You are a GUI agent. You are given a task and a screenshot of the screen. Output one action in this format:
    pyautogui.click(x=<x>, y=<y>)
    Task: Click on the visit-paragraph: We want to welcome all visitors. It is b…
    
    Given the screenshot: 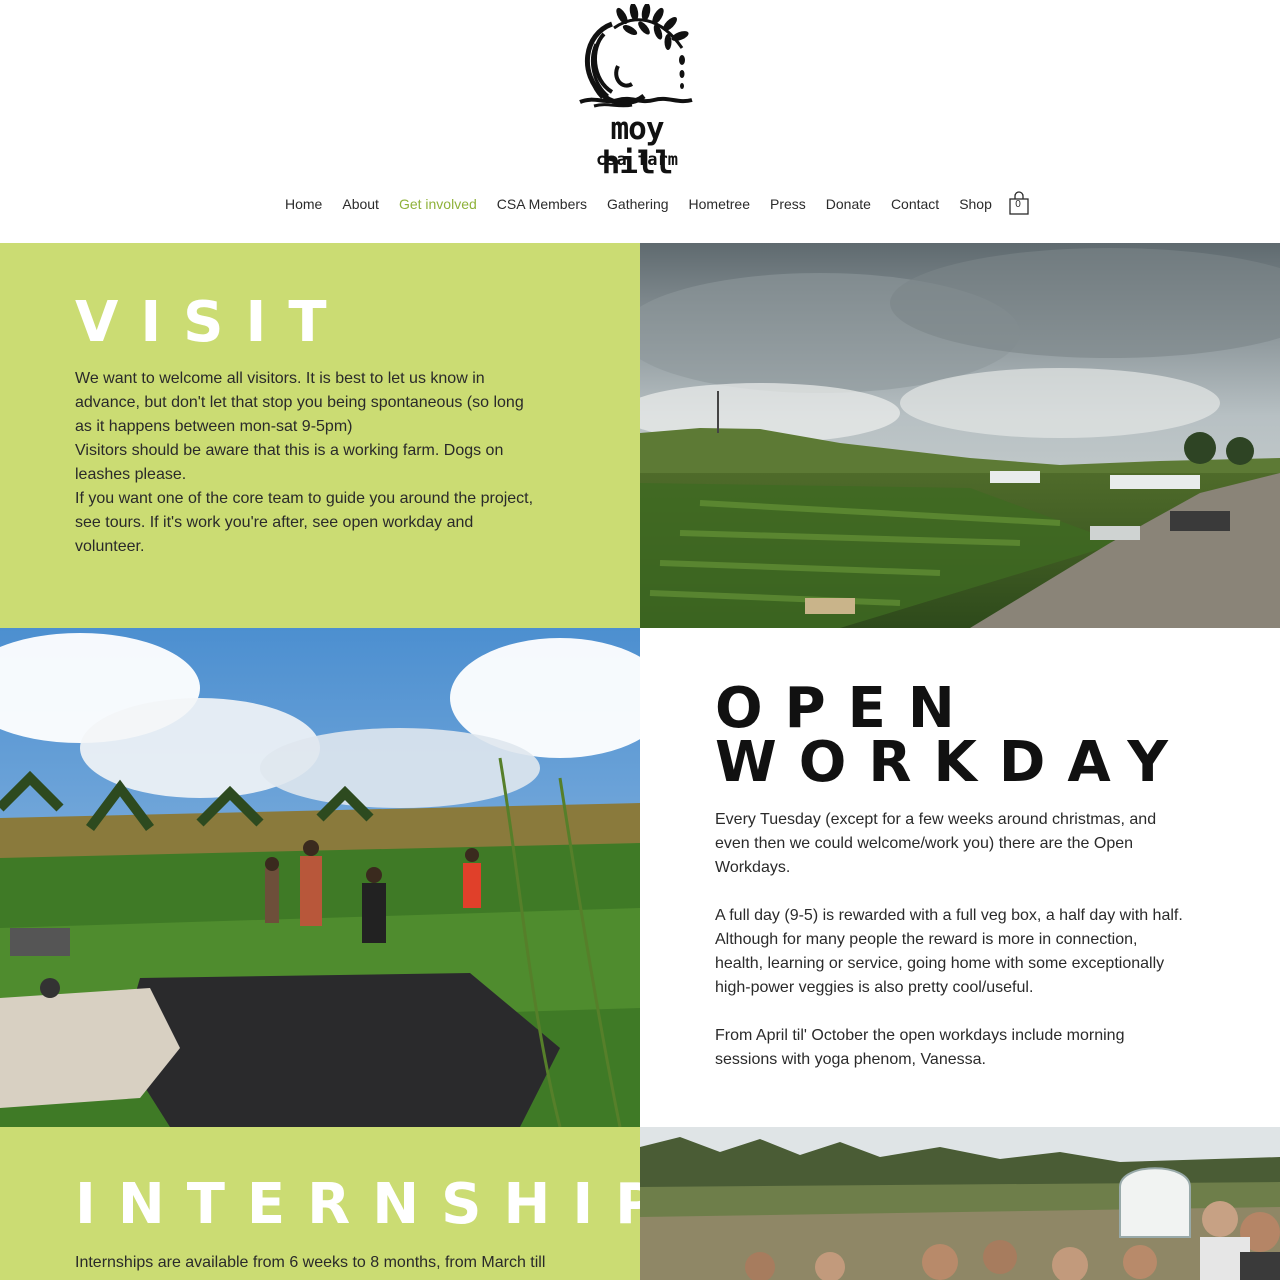 What is the action you would take?
    pyautogui.click(x=299, y=402)
    